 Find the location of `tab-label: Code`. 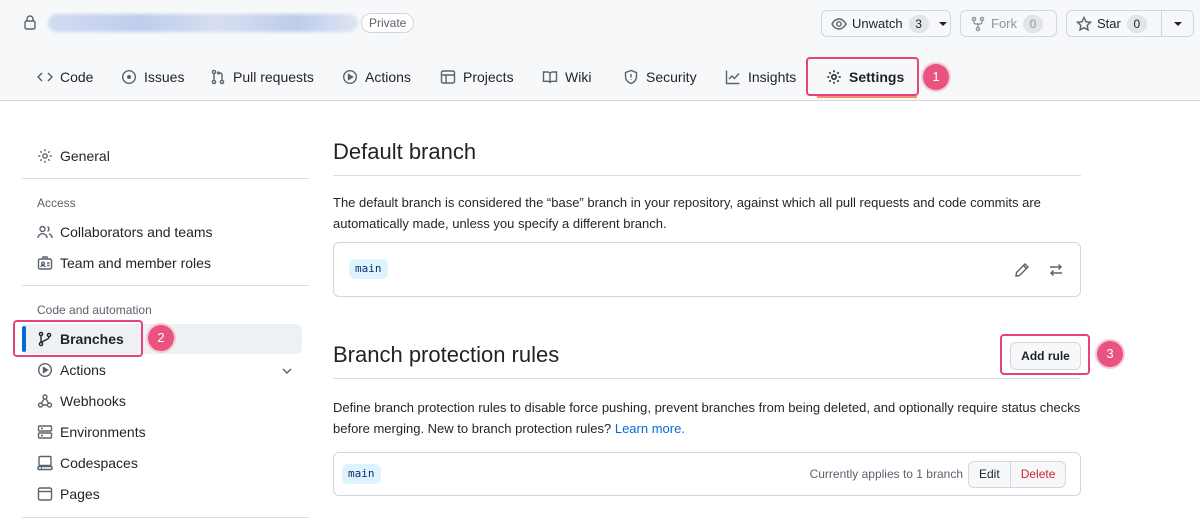

tab-label: Code is located at coordinates (77, 77).